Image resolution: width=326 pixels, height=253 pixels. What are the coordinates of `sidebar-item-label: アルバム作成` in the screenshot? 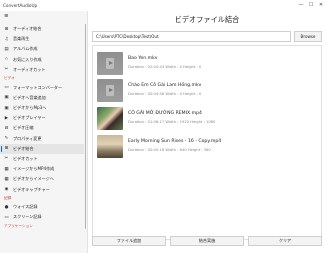 It's located at (25, 49).